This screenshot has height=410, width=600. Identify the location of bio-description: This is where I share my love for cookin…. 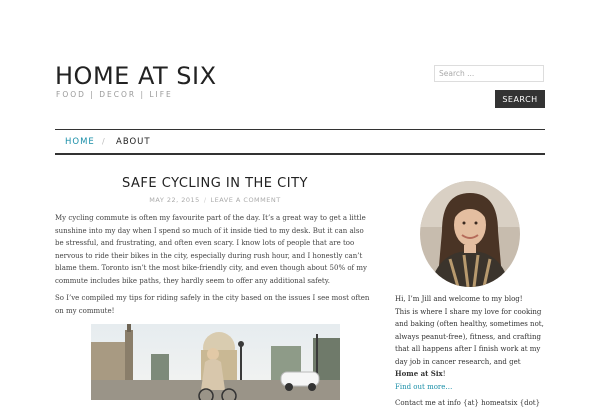
(469, 336).